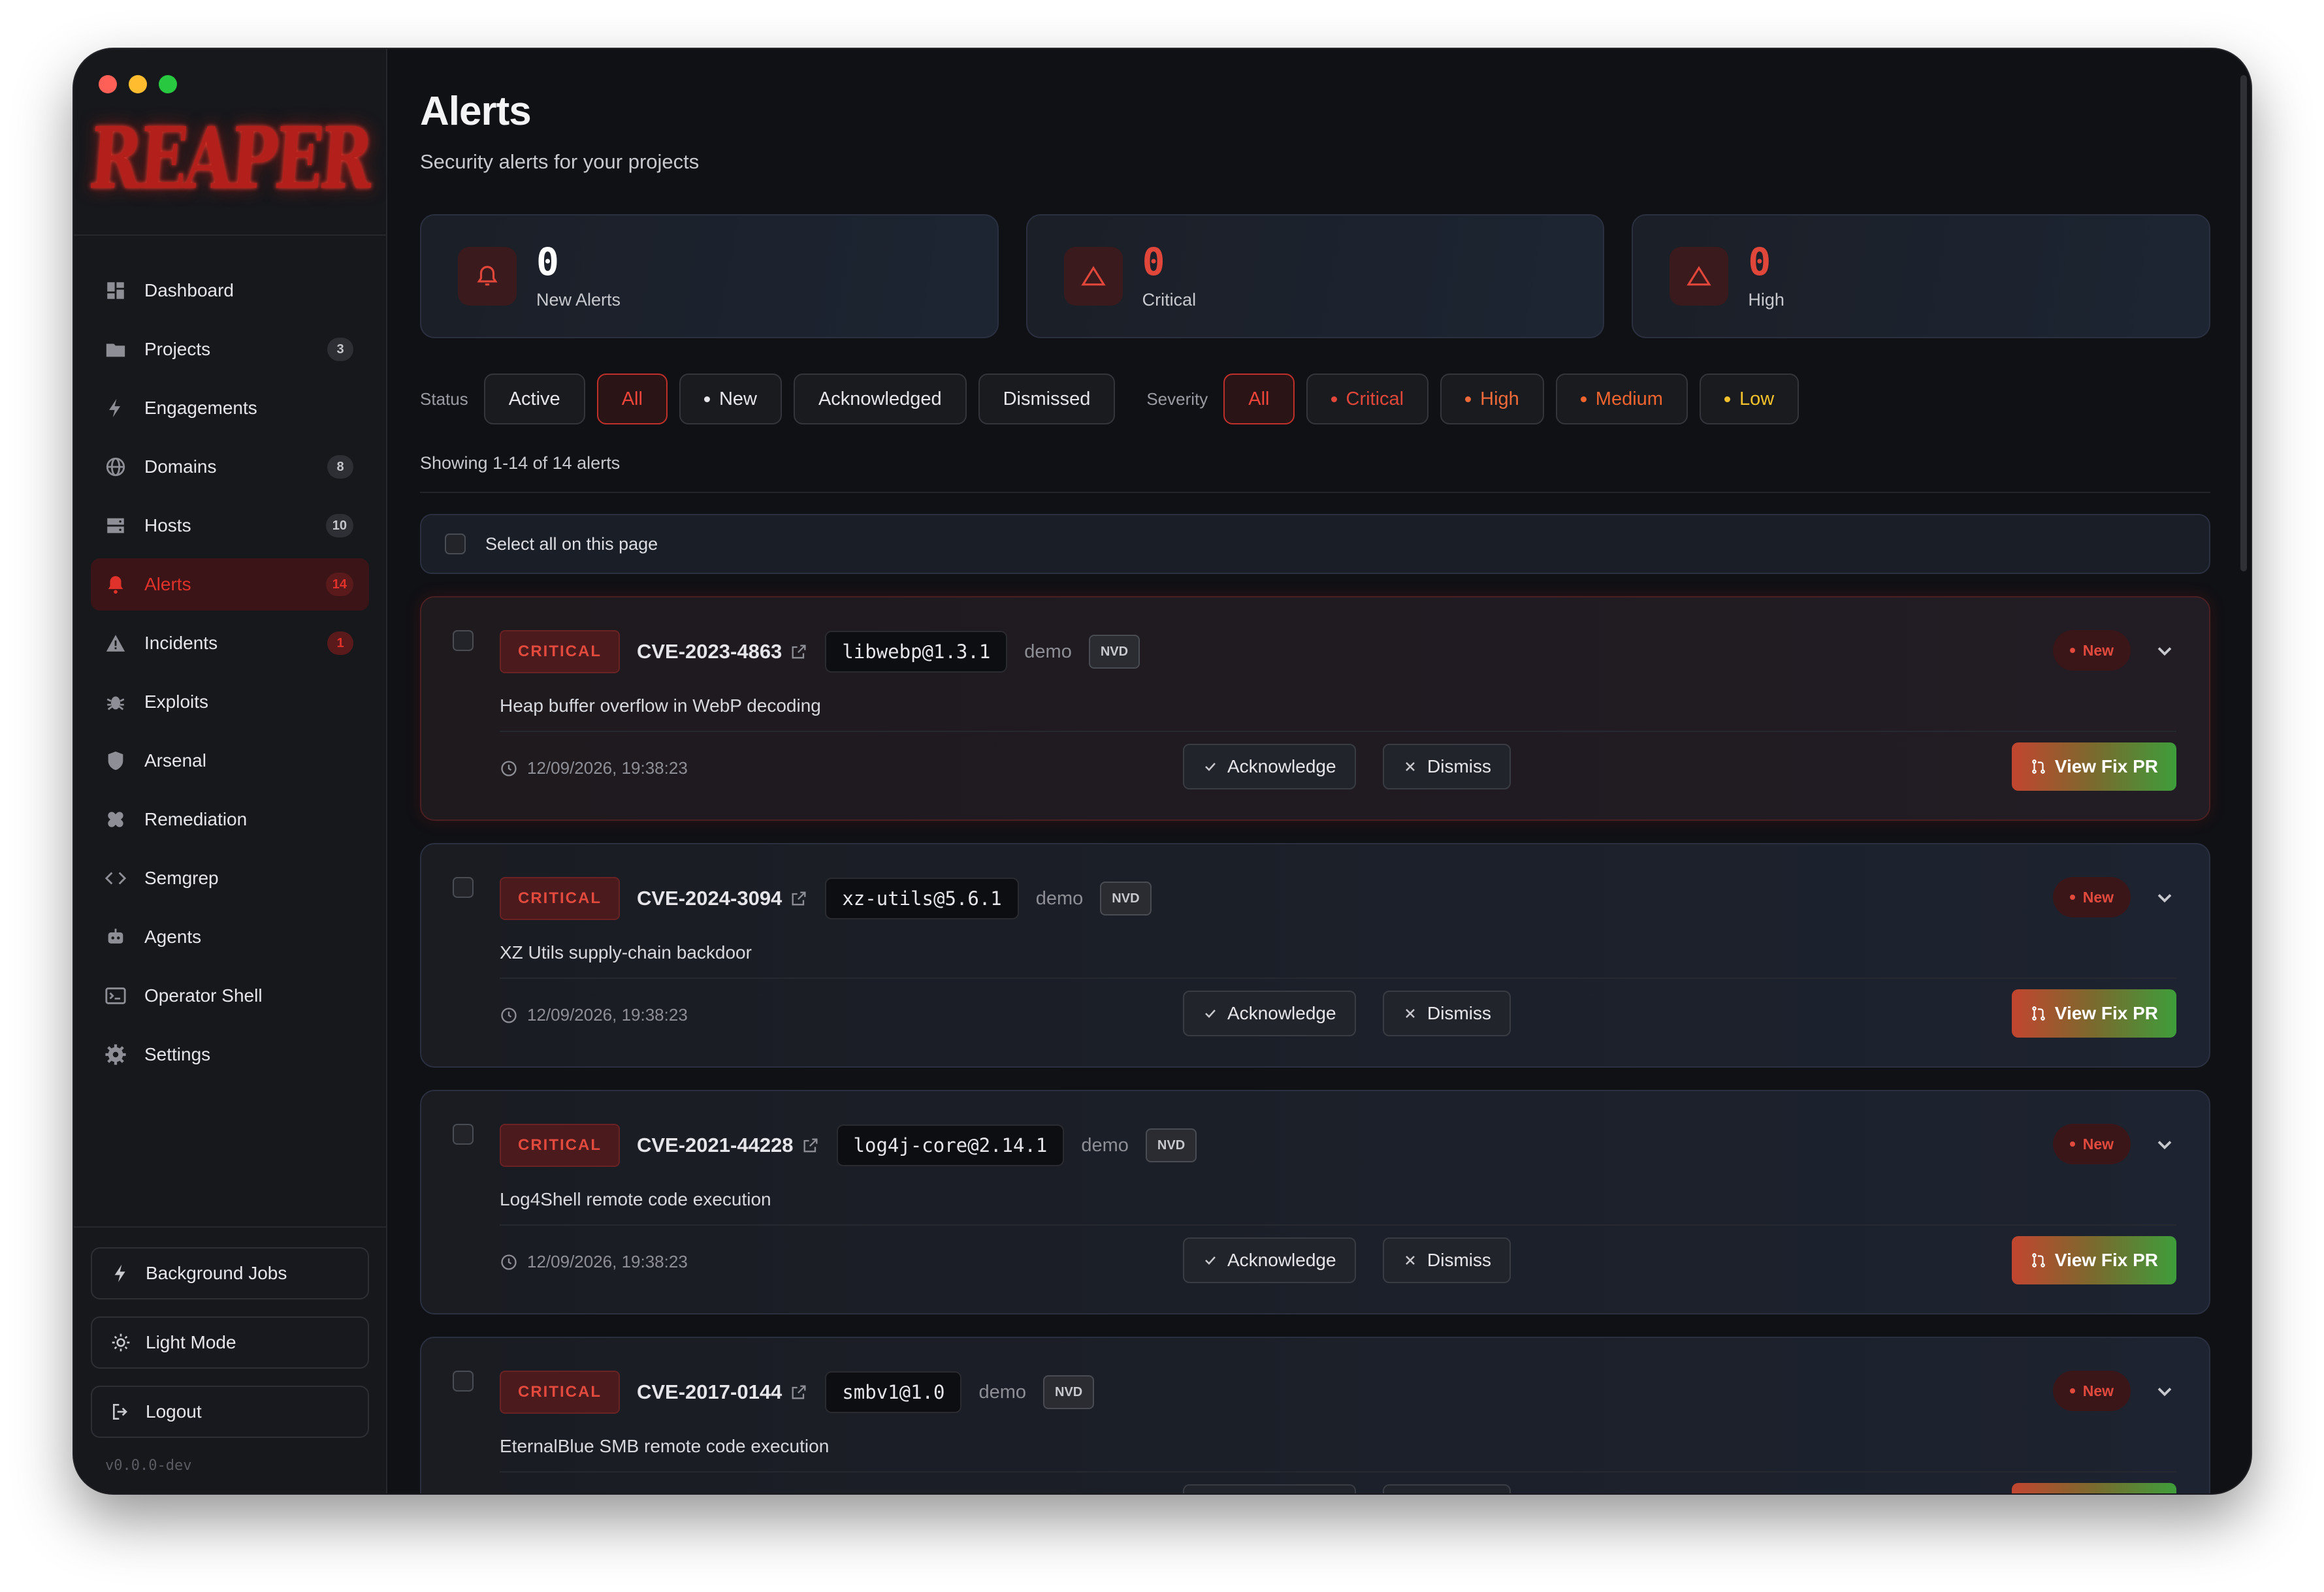  Describe the element at coordinates (2098, 897) in the screenshot. I see `status-label: New` at that location.